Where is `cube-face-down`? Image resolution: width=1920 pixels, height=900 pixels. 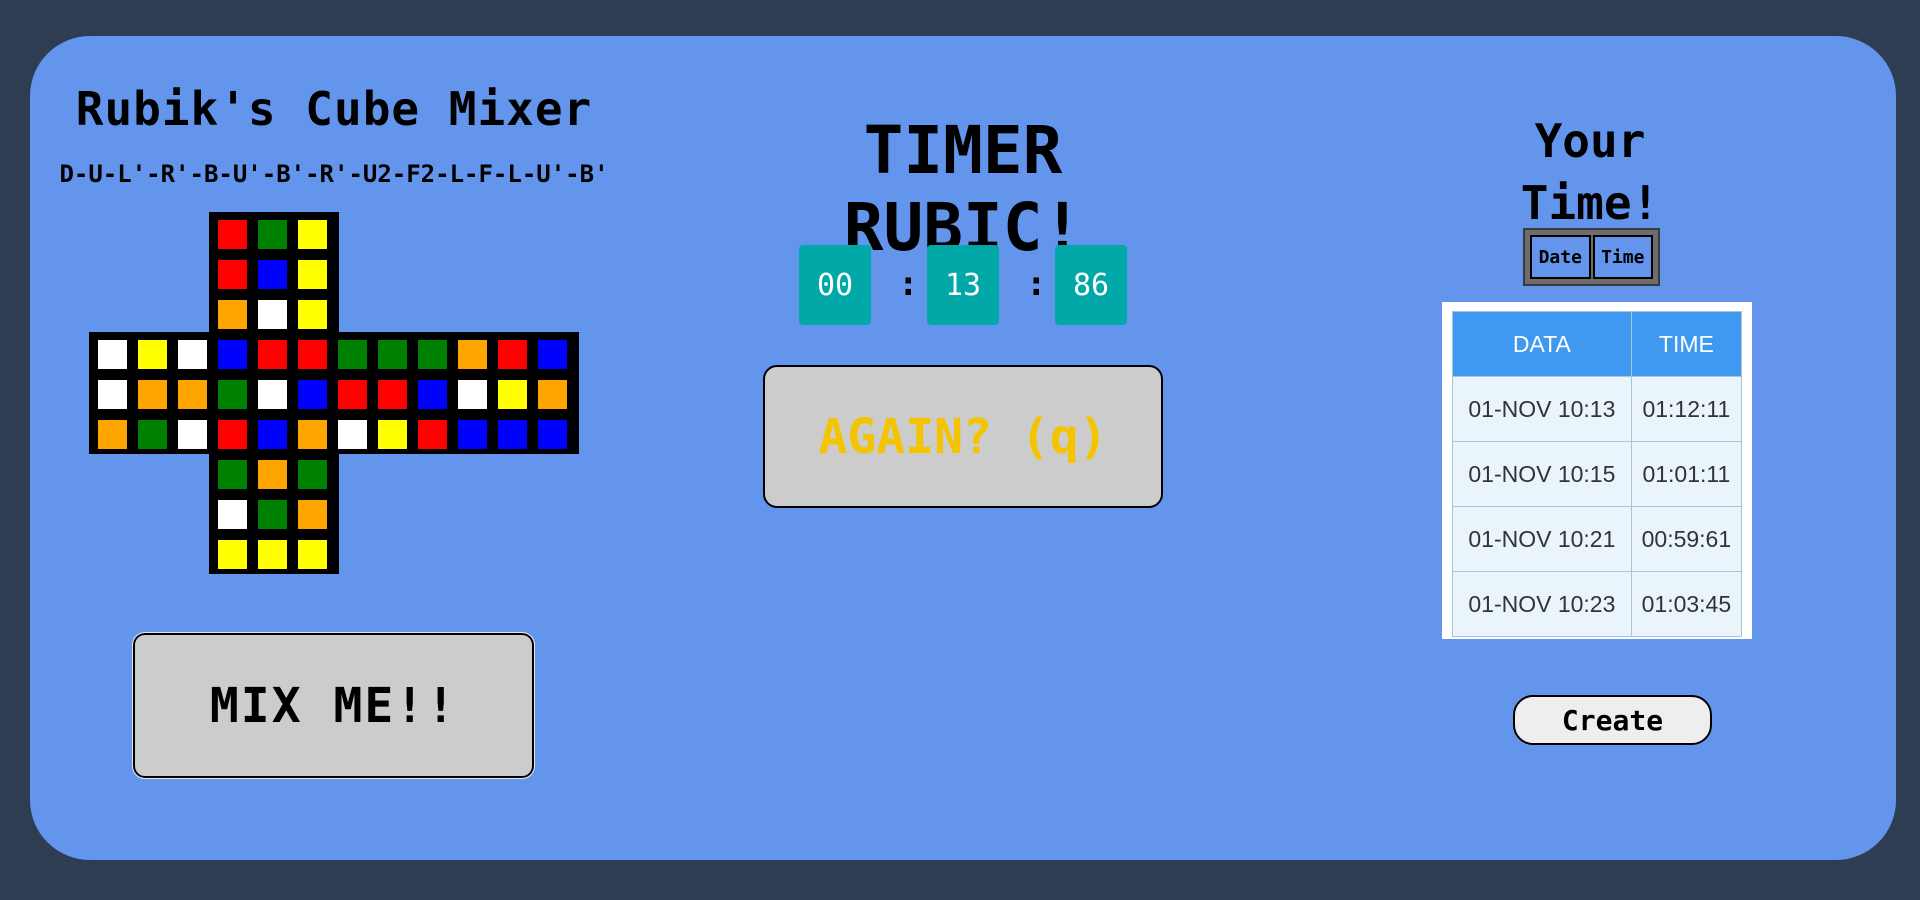 cube-face-down is located at coordinates (274, 513).